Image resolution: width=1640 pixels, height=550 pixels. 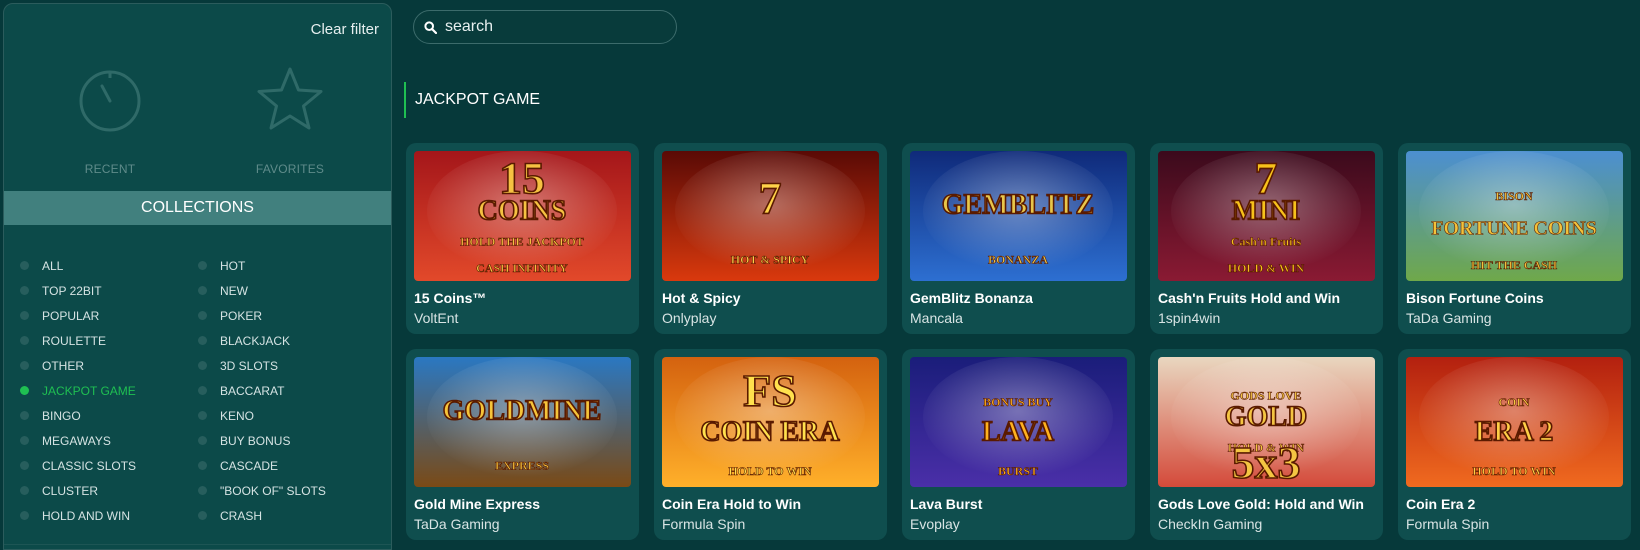 I want to click on artwork-text: GEMBLITZ, so click(x=1018, y=205).